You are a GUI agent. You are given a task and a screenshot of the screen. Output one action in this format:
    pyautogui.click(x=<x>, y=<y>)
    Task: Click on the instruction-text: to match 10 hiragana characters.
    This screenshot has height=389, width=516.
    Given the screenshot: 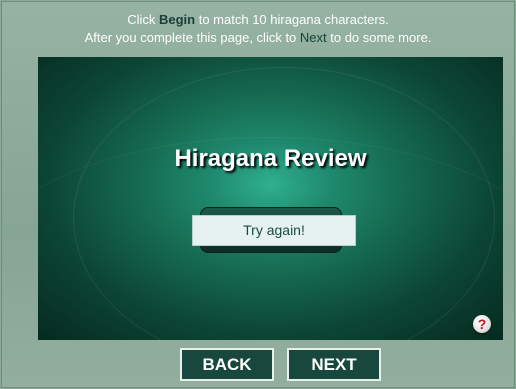 What is the action you would take?
    pyautogui.click(x=292, y=19)
    